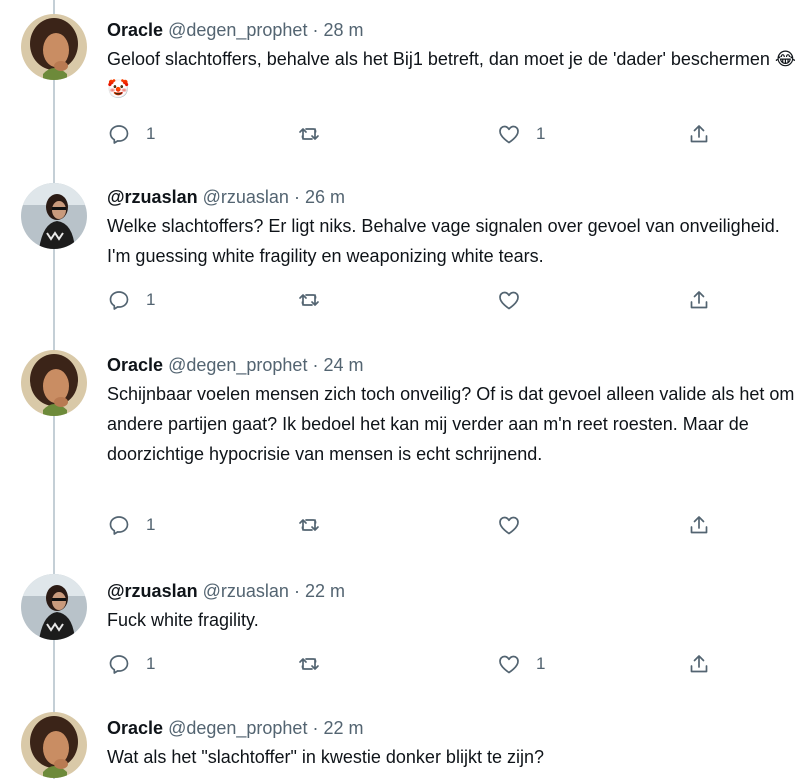 Image resolution: width=803 pixels, height=779 pixels. Describe the element at coordinates (325, 197) in the screenshot. I see `timestamp: 26 m` at that location.